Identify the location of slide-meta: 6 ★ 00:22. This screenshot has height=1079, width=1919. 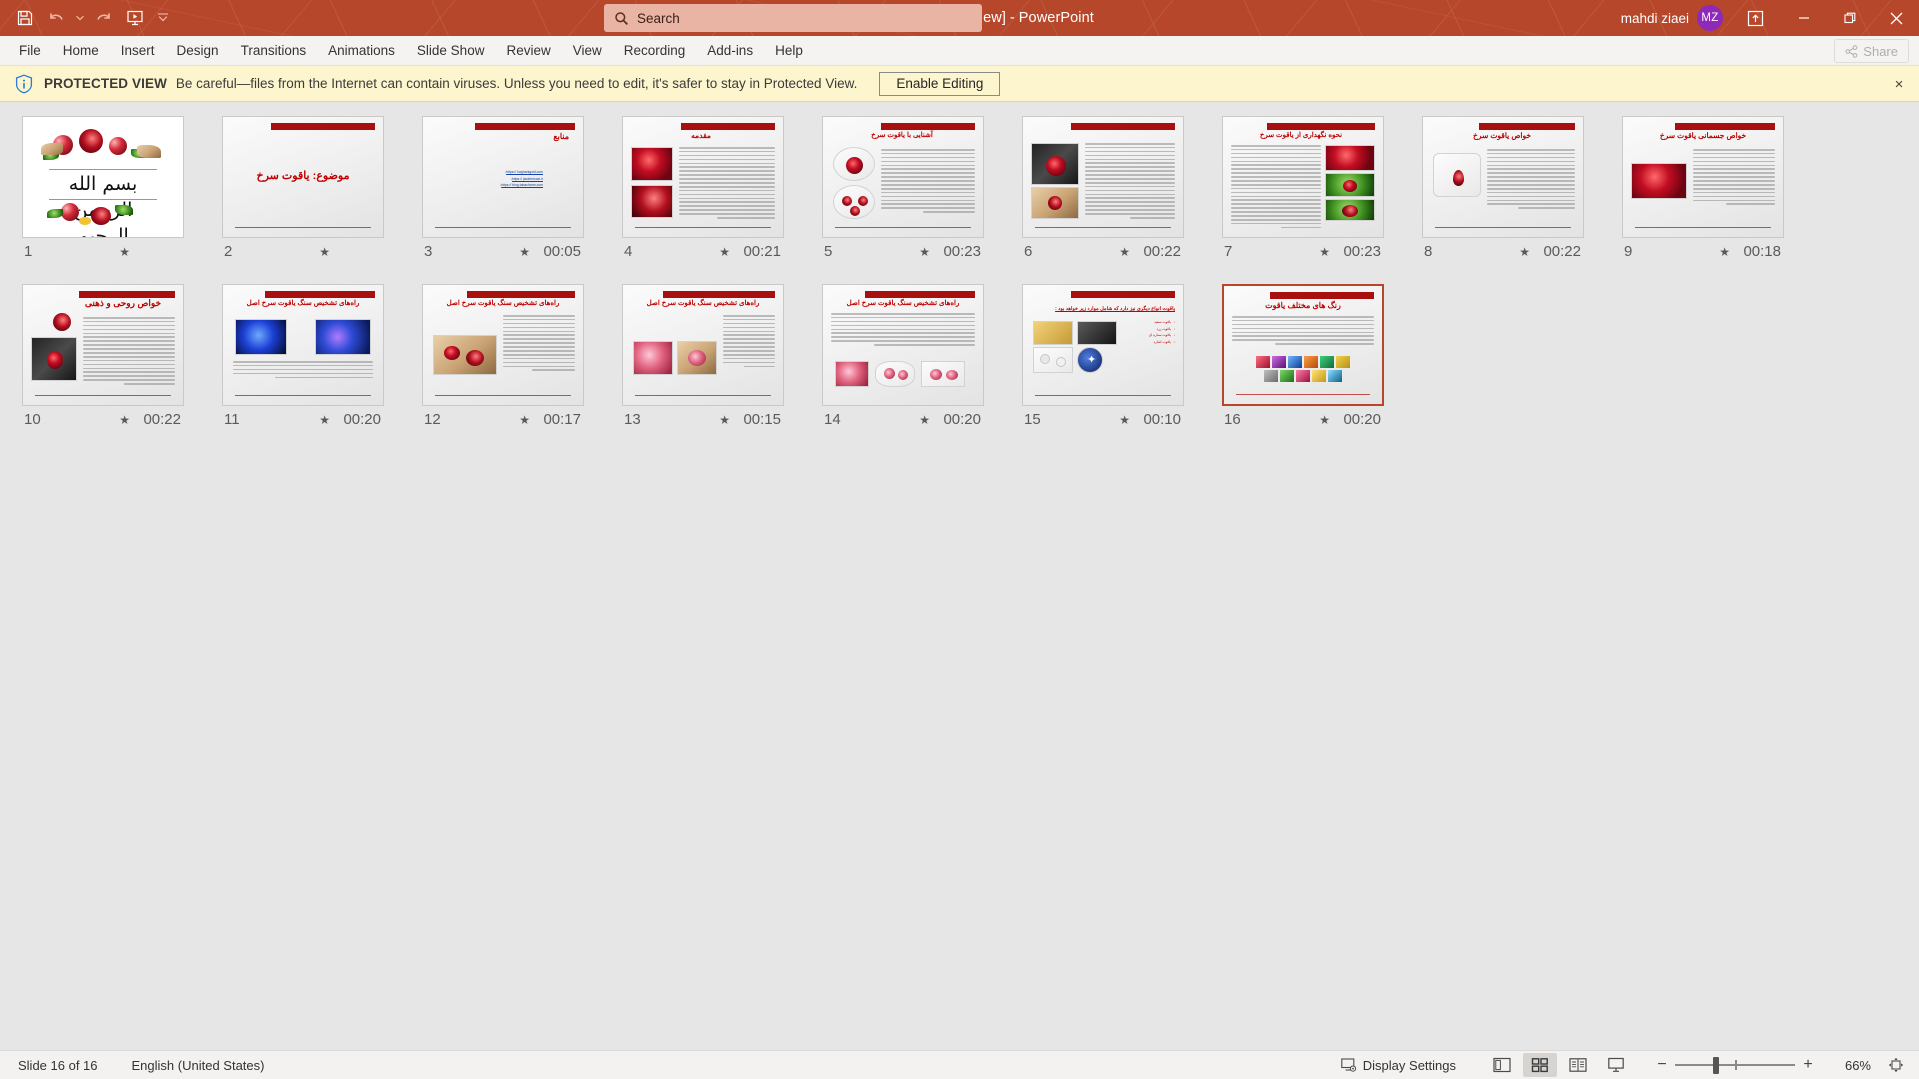
(1103, 249).